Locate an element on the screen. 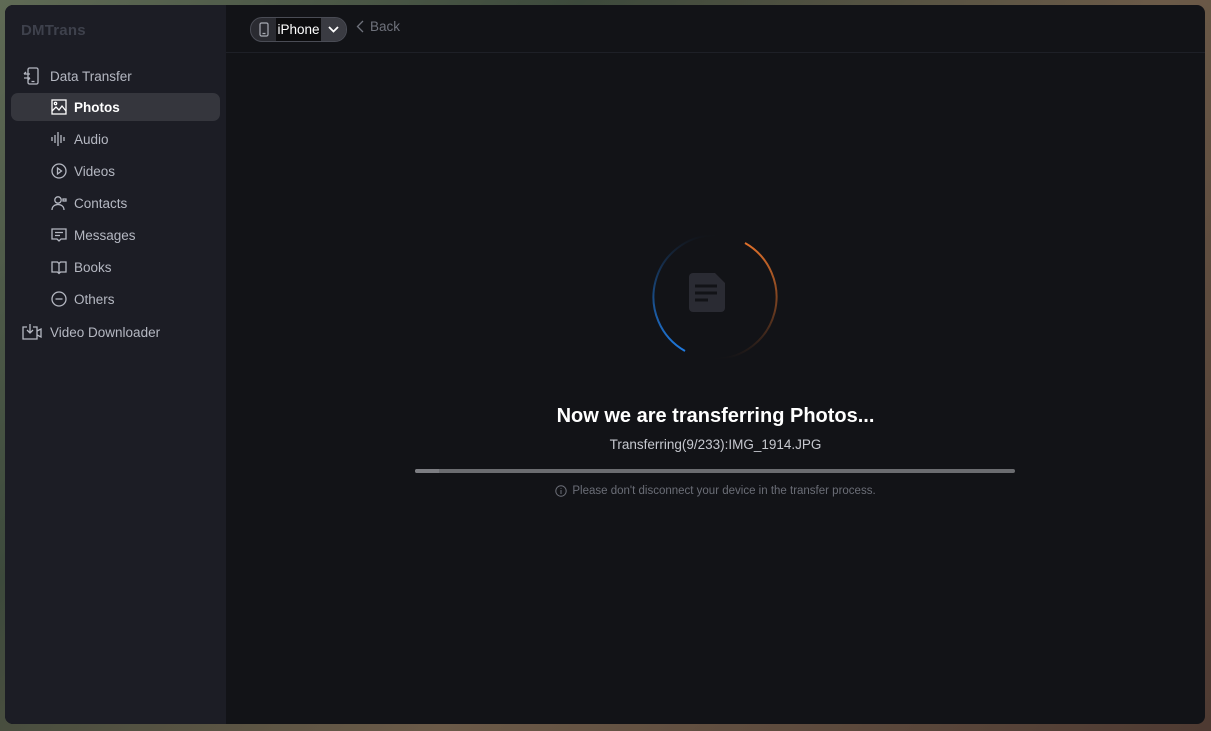 This screenshot has height=731, width=1211. device-name: iPhone is located at coordinates (298, 29).